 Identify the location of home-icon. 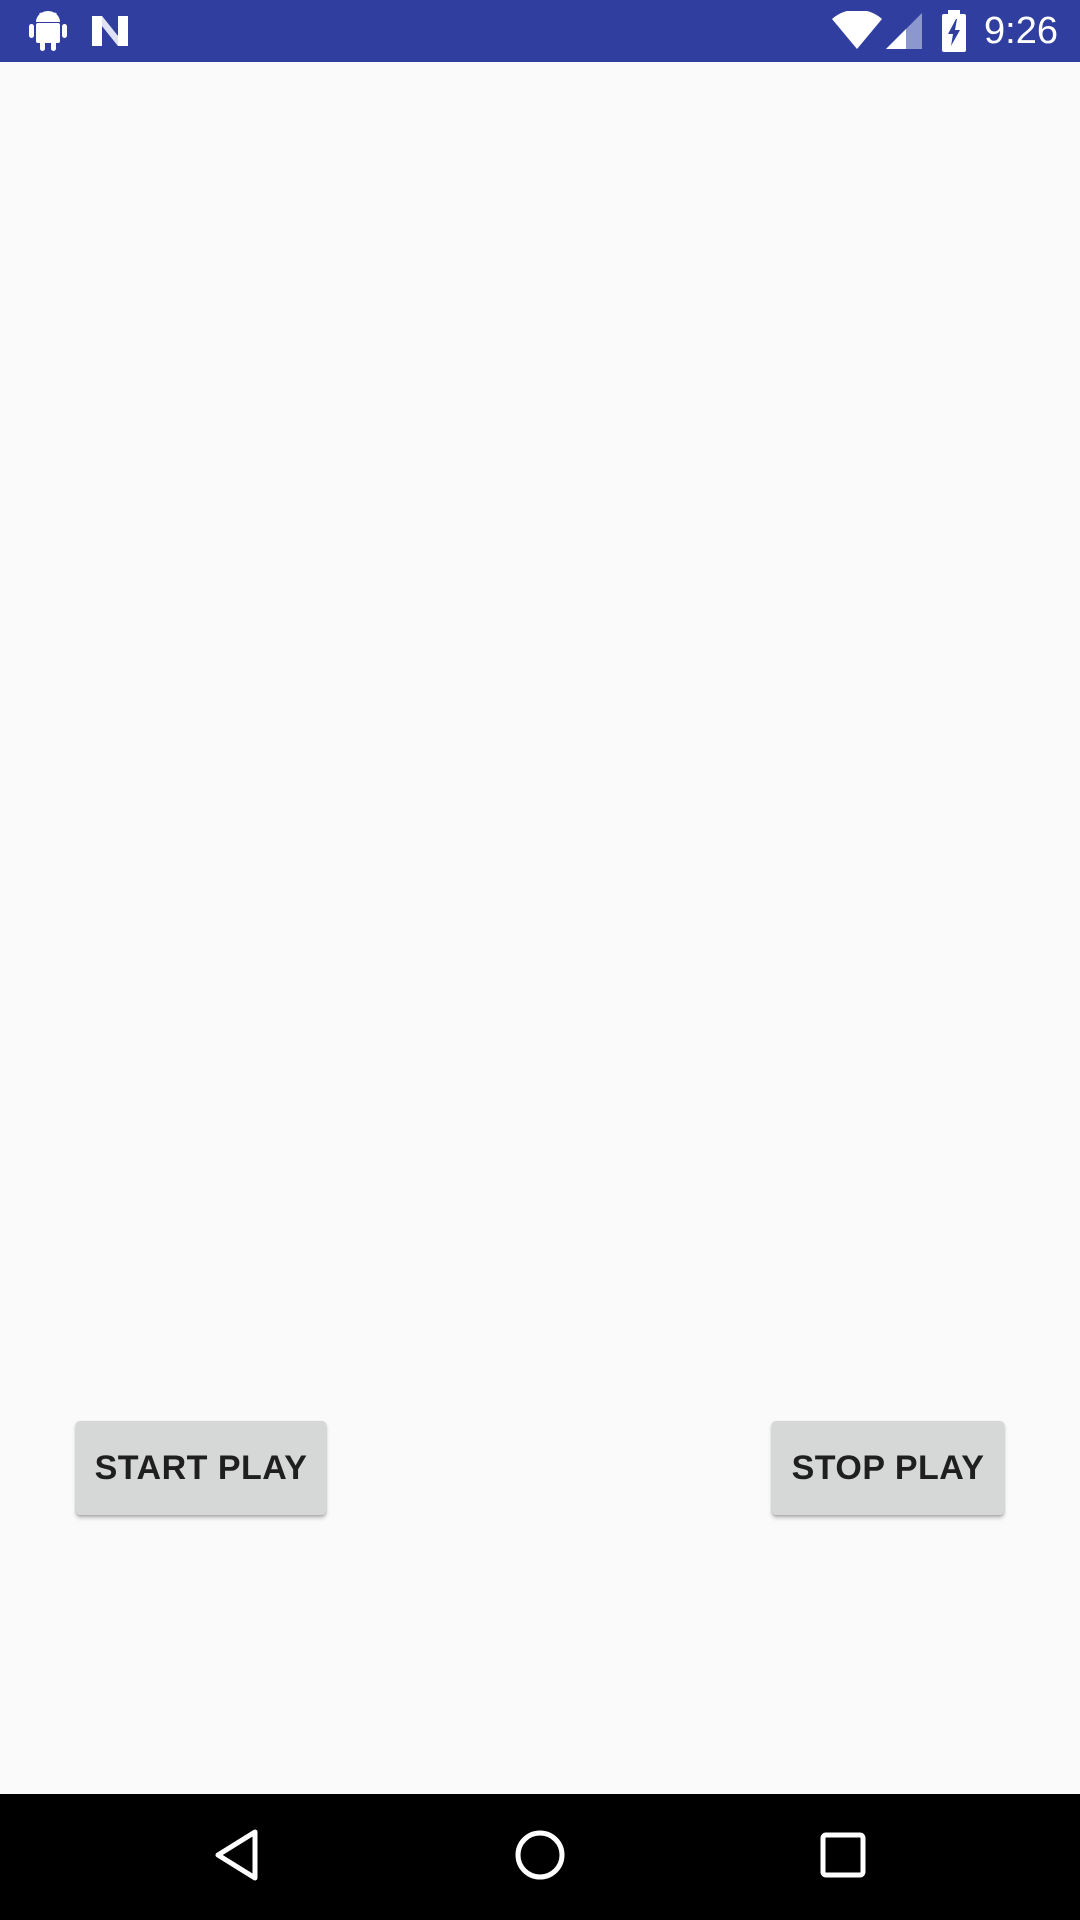
(540, 1857).